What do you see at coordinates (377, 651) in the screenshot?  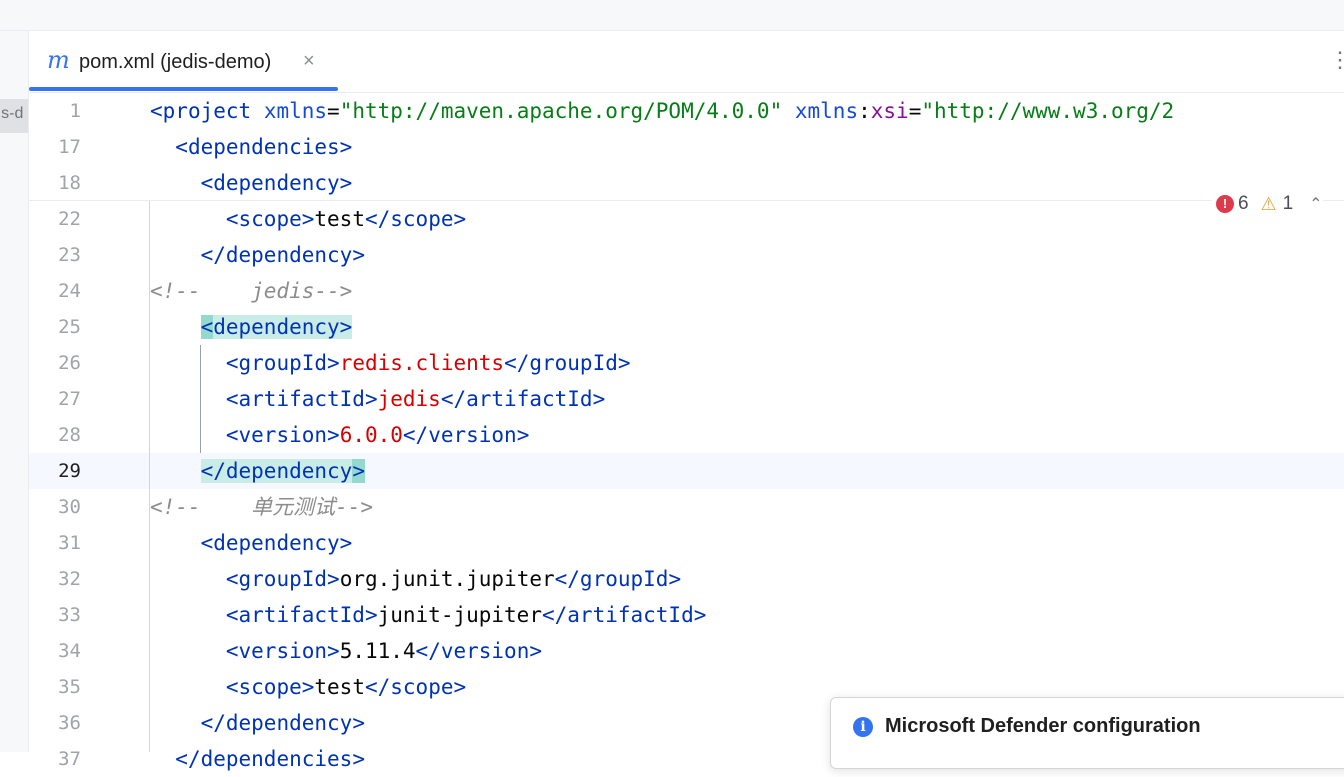 I see `code-token: 5.11.4` at bounding box center [377, 651].